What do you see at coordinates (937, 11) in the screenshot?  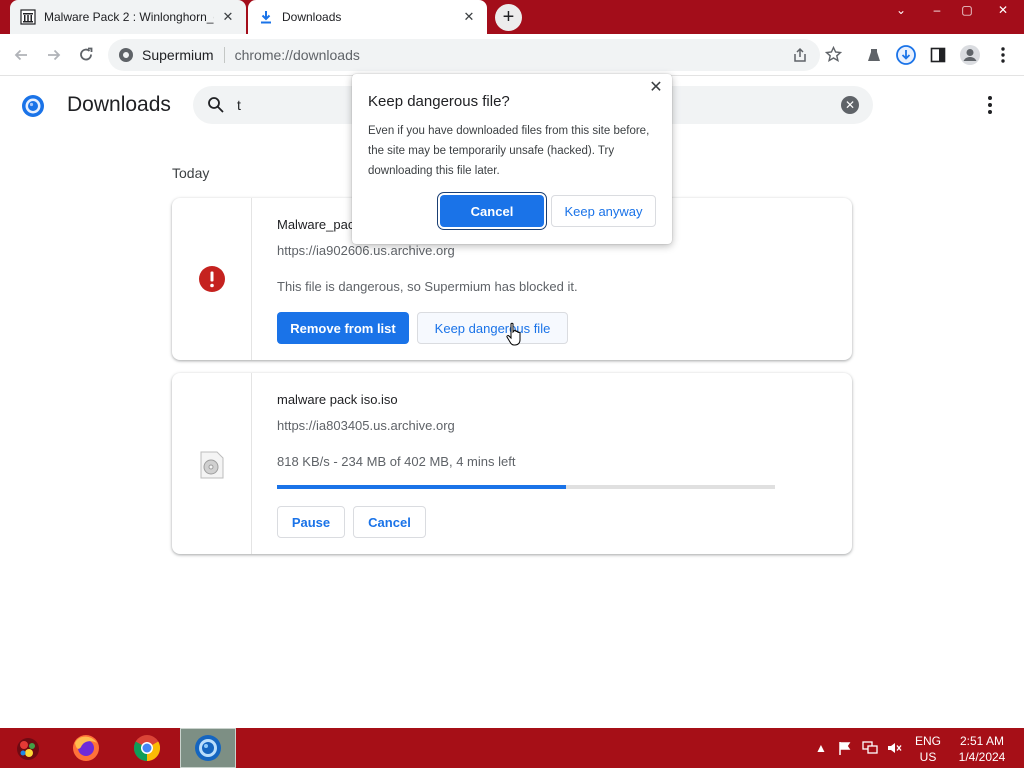 I see `minimize-icon: –` at bounding box center [937, 11].